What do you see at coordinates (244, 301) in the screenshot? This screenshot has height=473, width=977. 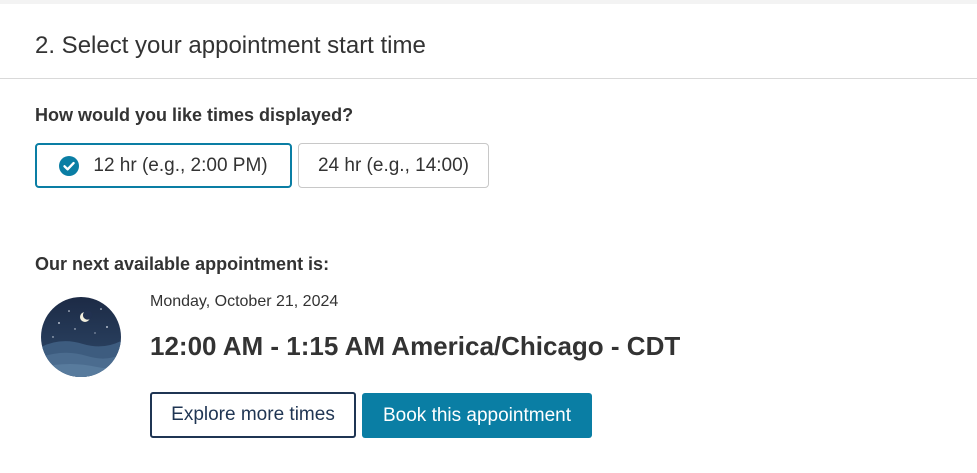 I see `appointment-date: Monday, October 21, 2024` at bounding box center [244, 301].